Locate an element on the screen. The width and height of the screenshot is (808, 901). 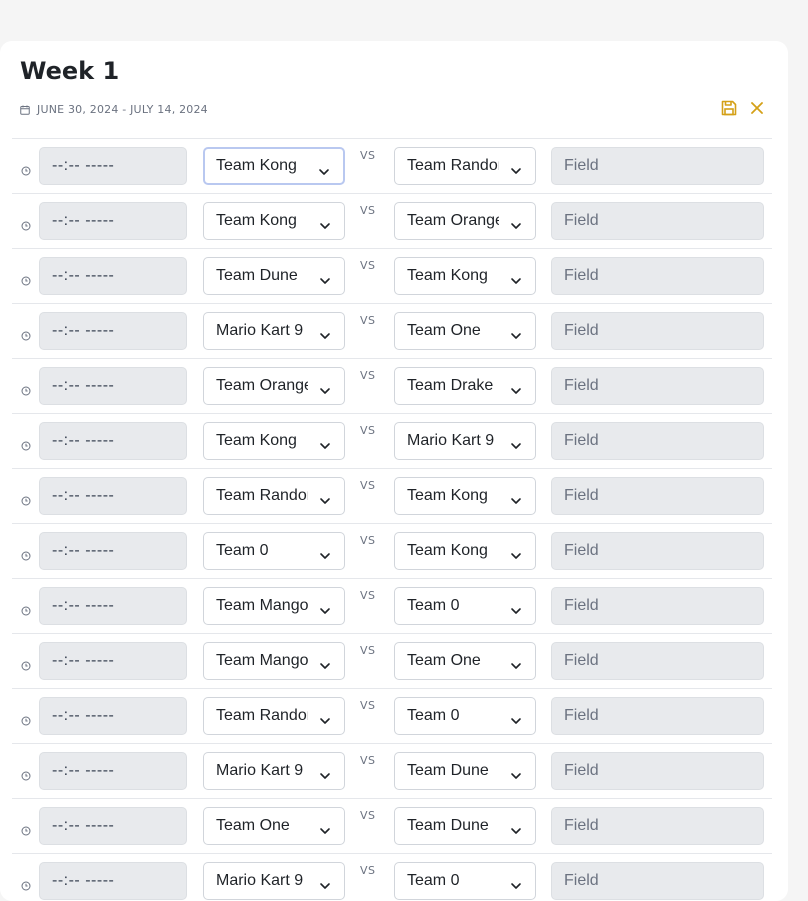
close-icon is located at coordinates (757, 110).